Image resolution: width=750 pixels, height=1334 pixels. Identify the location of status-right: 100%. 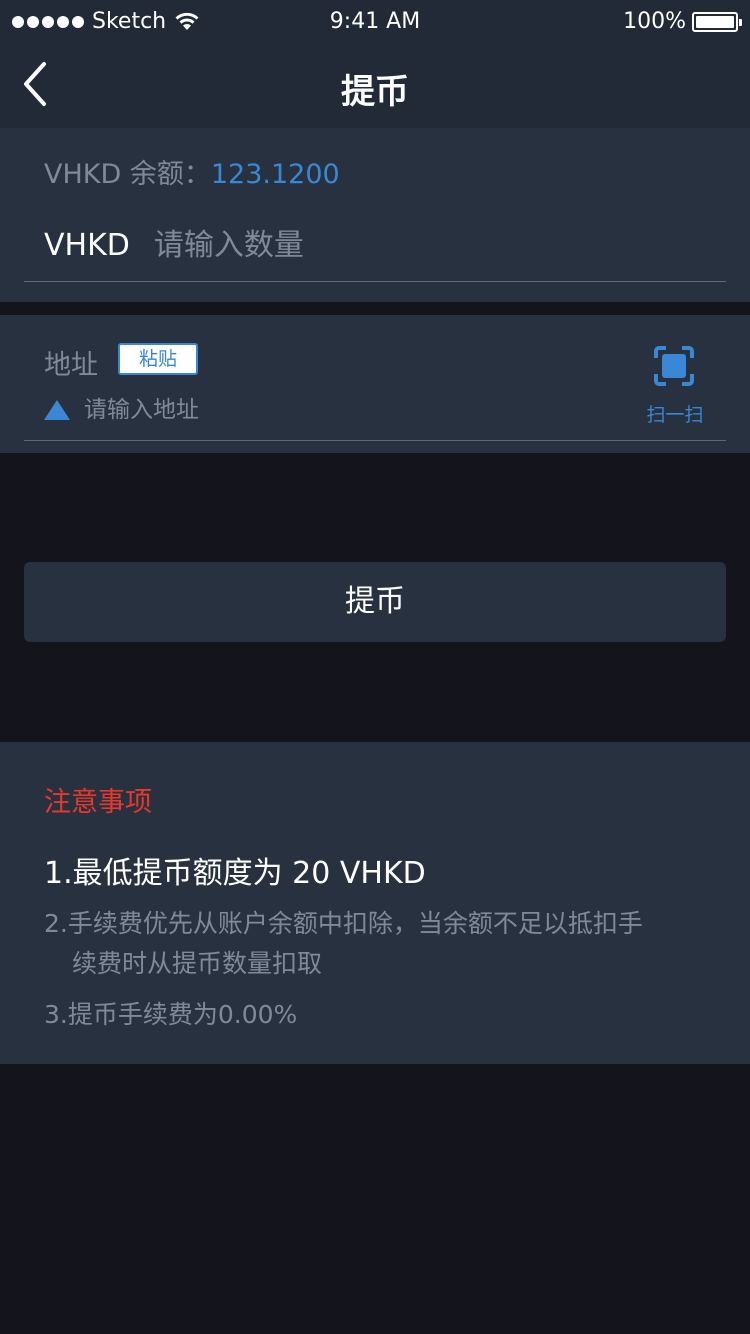
(682, 21).